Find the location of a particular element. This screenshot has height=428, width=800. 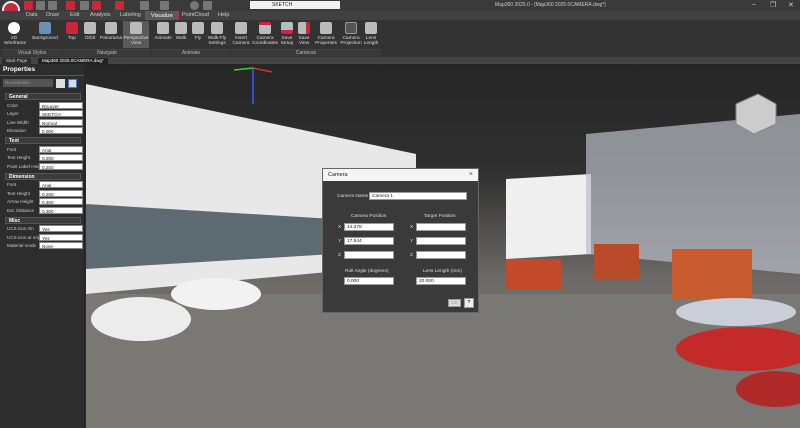

redo-icon is located at coordinates (52, 5).